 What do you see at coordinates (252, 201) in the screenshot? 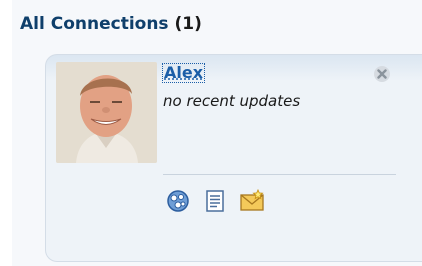
I see `mail-invite-icon` at bounding box center [252, 201].